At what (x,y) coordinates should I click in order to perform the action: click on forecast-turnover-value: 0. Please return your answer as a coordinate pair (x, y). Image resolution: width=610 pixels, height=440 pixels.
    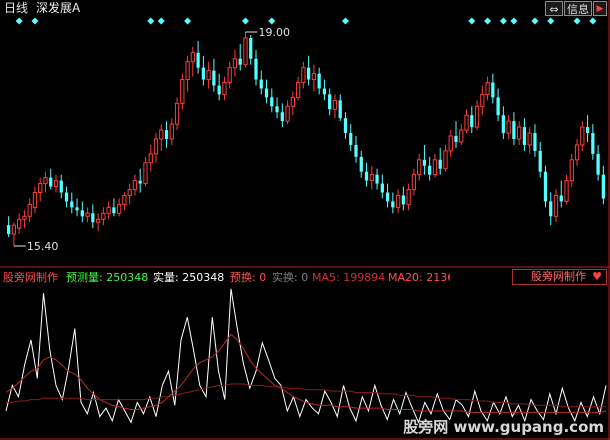
    Looking at the image, I should click on (263, 277).